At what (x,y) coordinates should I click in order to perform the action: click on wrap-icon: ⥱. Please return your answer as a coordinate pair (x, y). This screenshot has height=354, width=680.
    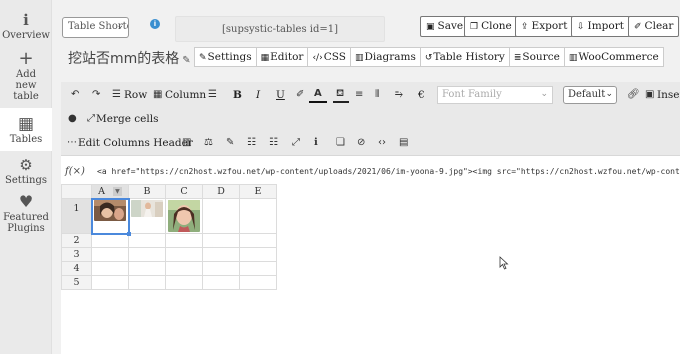
    Looking at the image, I should click on (399, 94).